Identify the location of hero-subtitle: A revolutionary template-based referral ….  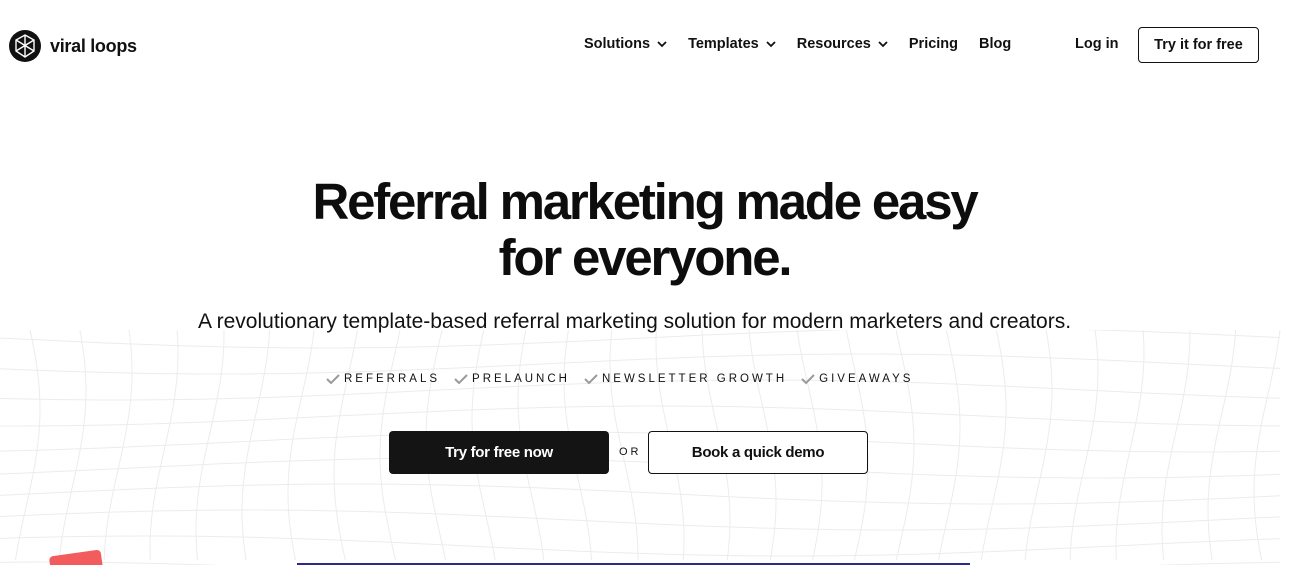
(634, 321).